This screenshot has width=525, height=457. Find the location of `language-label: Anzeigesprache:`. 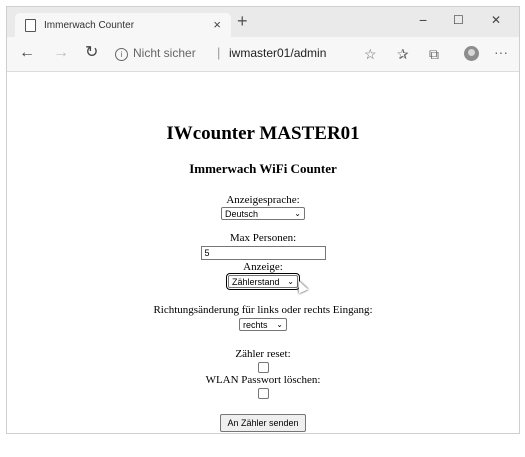

language-label: Anzeigesprache: is located at coordinates (263, 200).